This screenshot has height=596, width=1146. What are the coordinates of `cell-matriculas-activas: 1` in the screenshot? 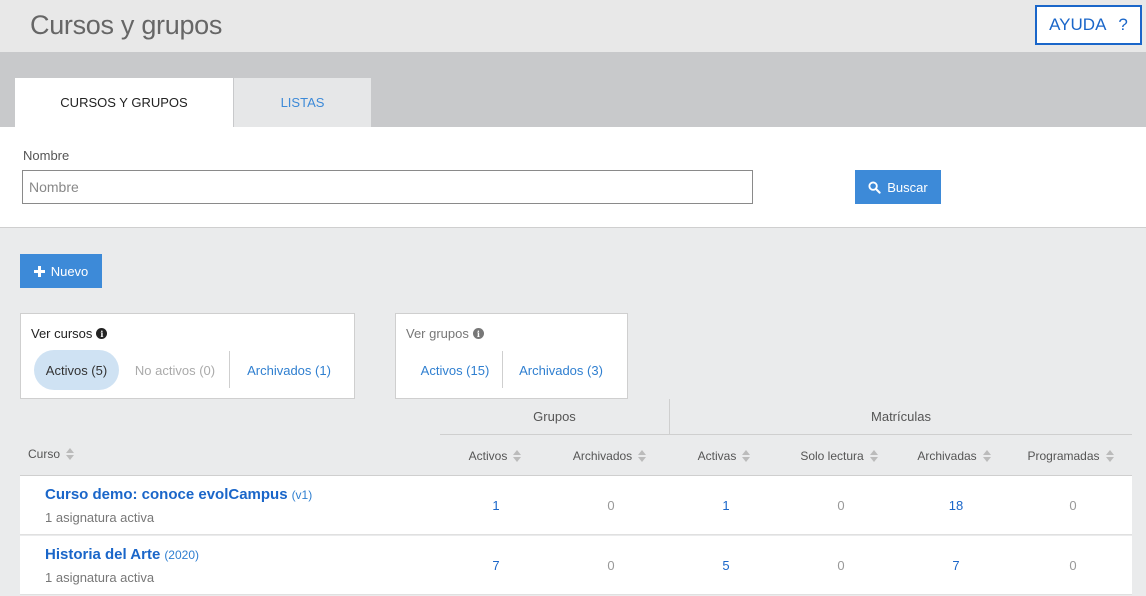 It's located at (726, 505).